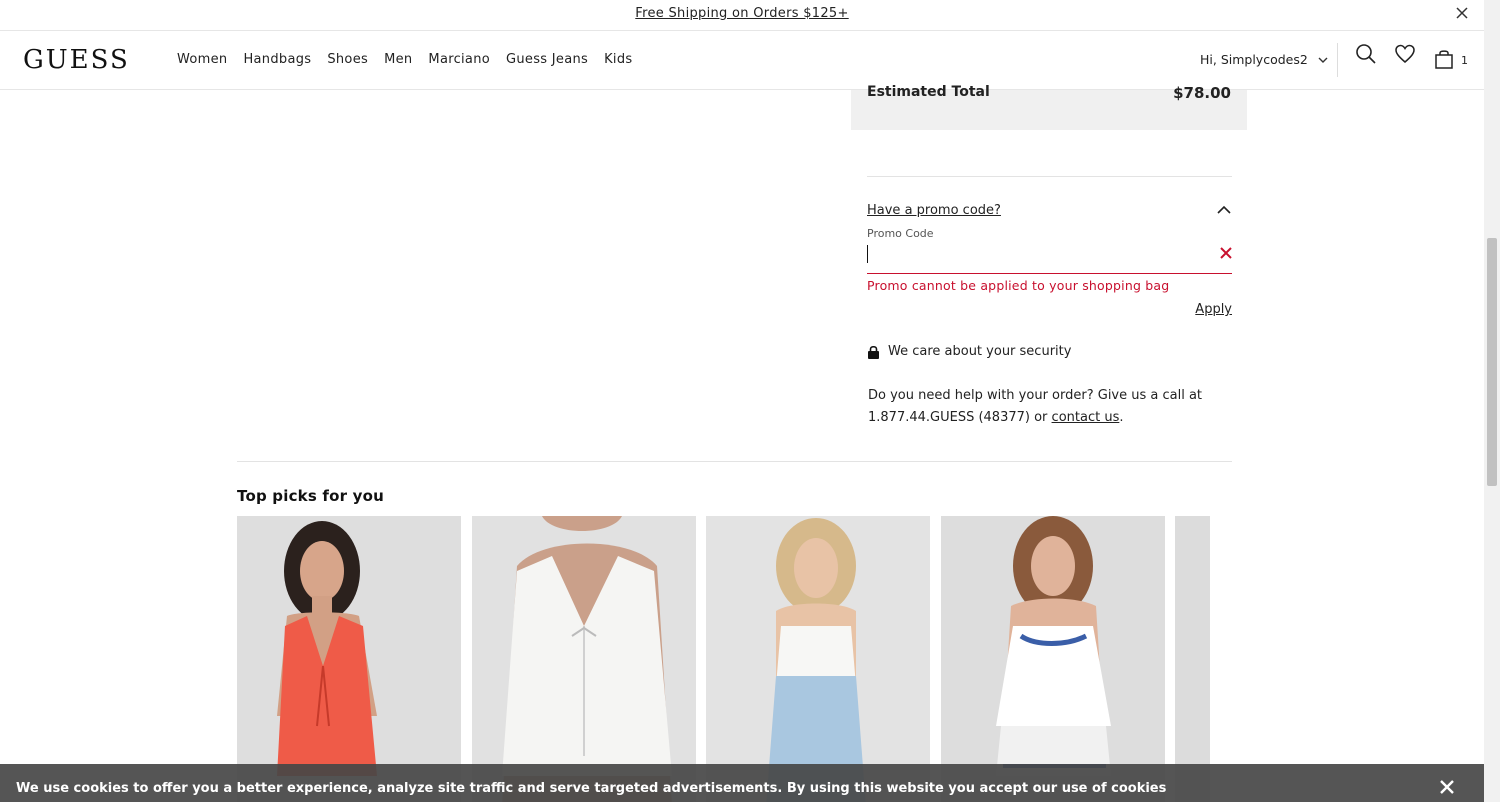  I want to click on promo-divider, so click(1049, 176).